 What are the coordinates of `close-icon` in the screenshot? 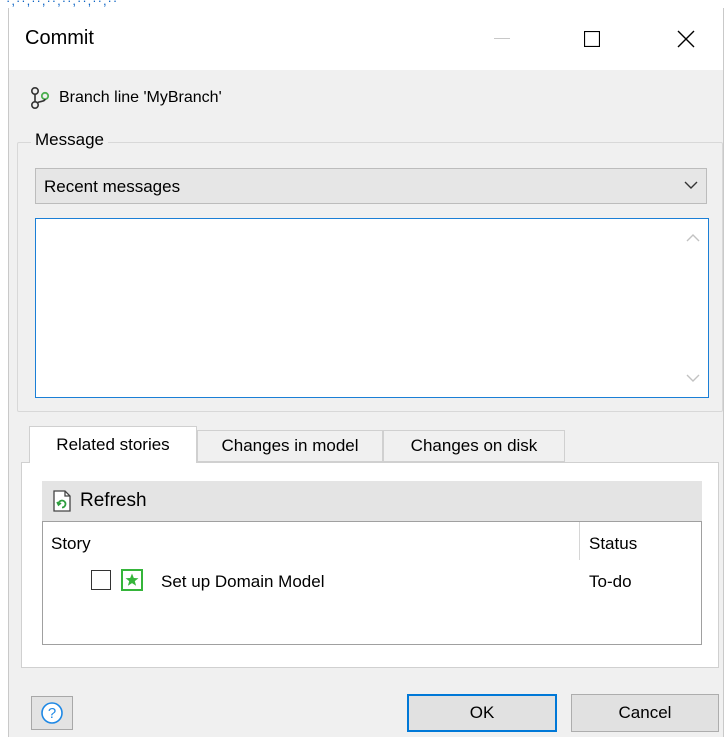 It's located at (686, 39).